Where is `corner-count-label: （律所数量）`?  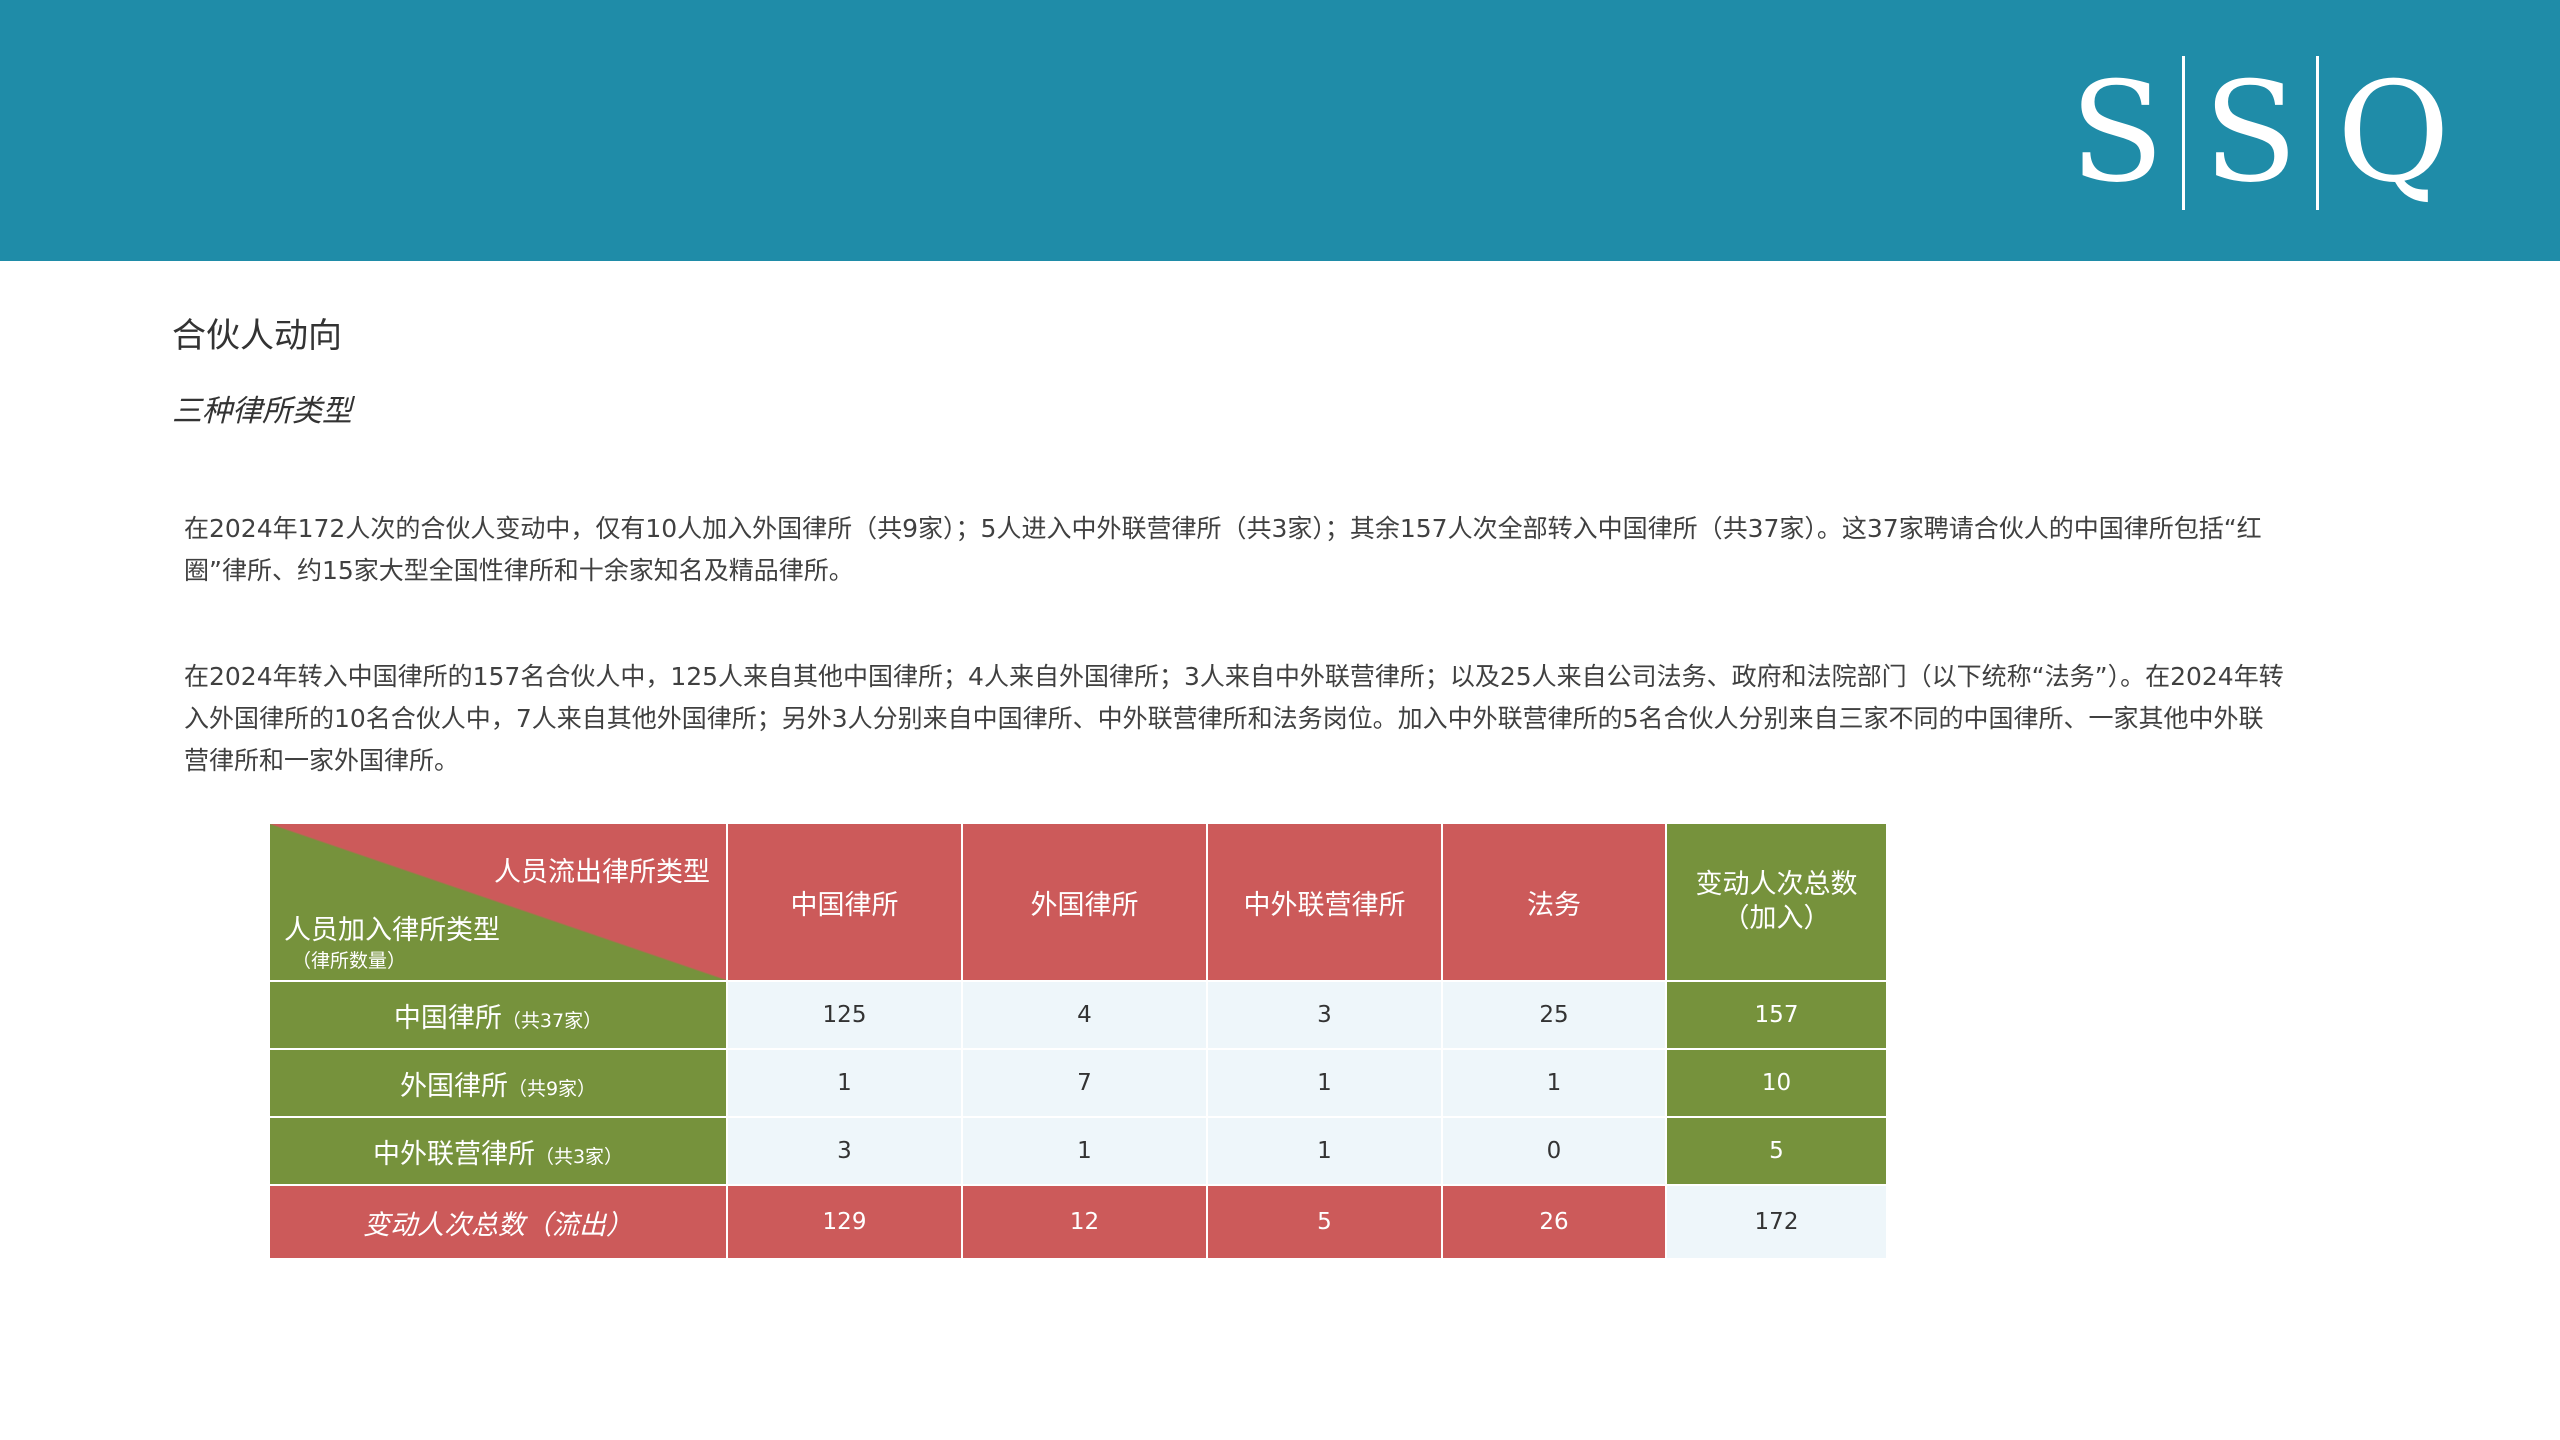 corner-count-label: （律所数量） is located at coordinates (349, 961).